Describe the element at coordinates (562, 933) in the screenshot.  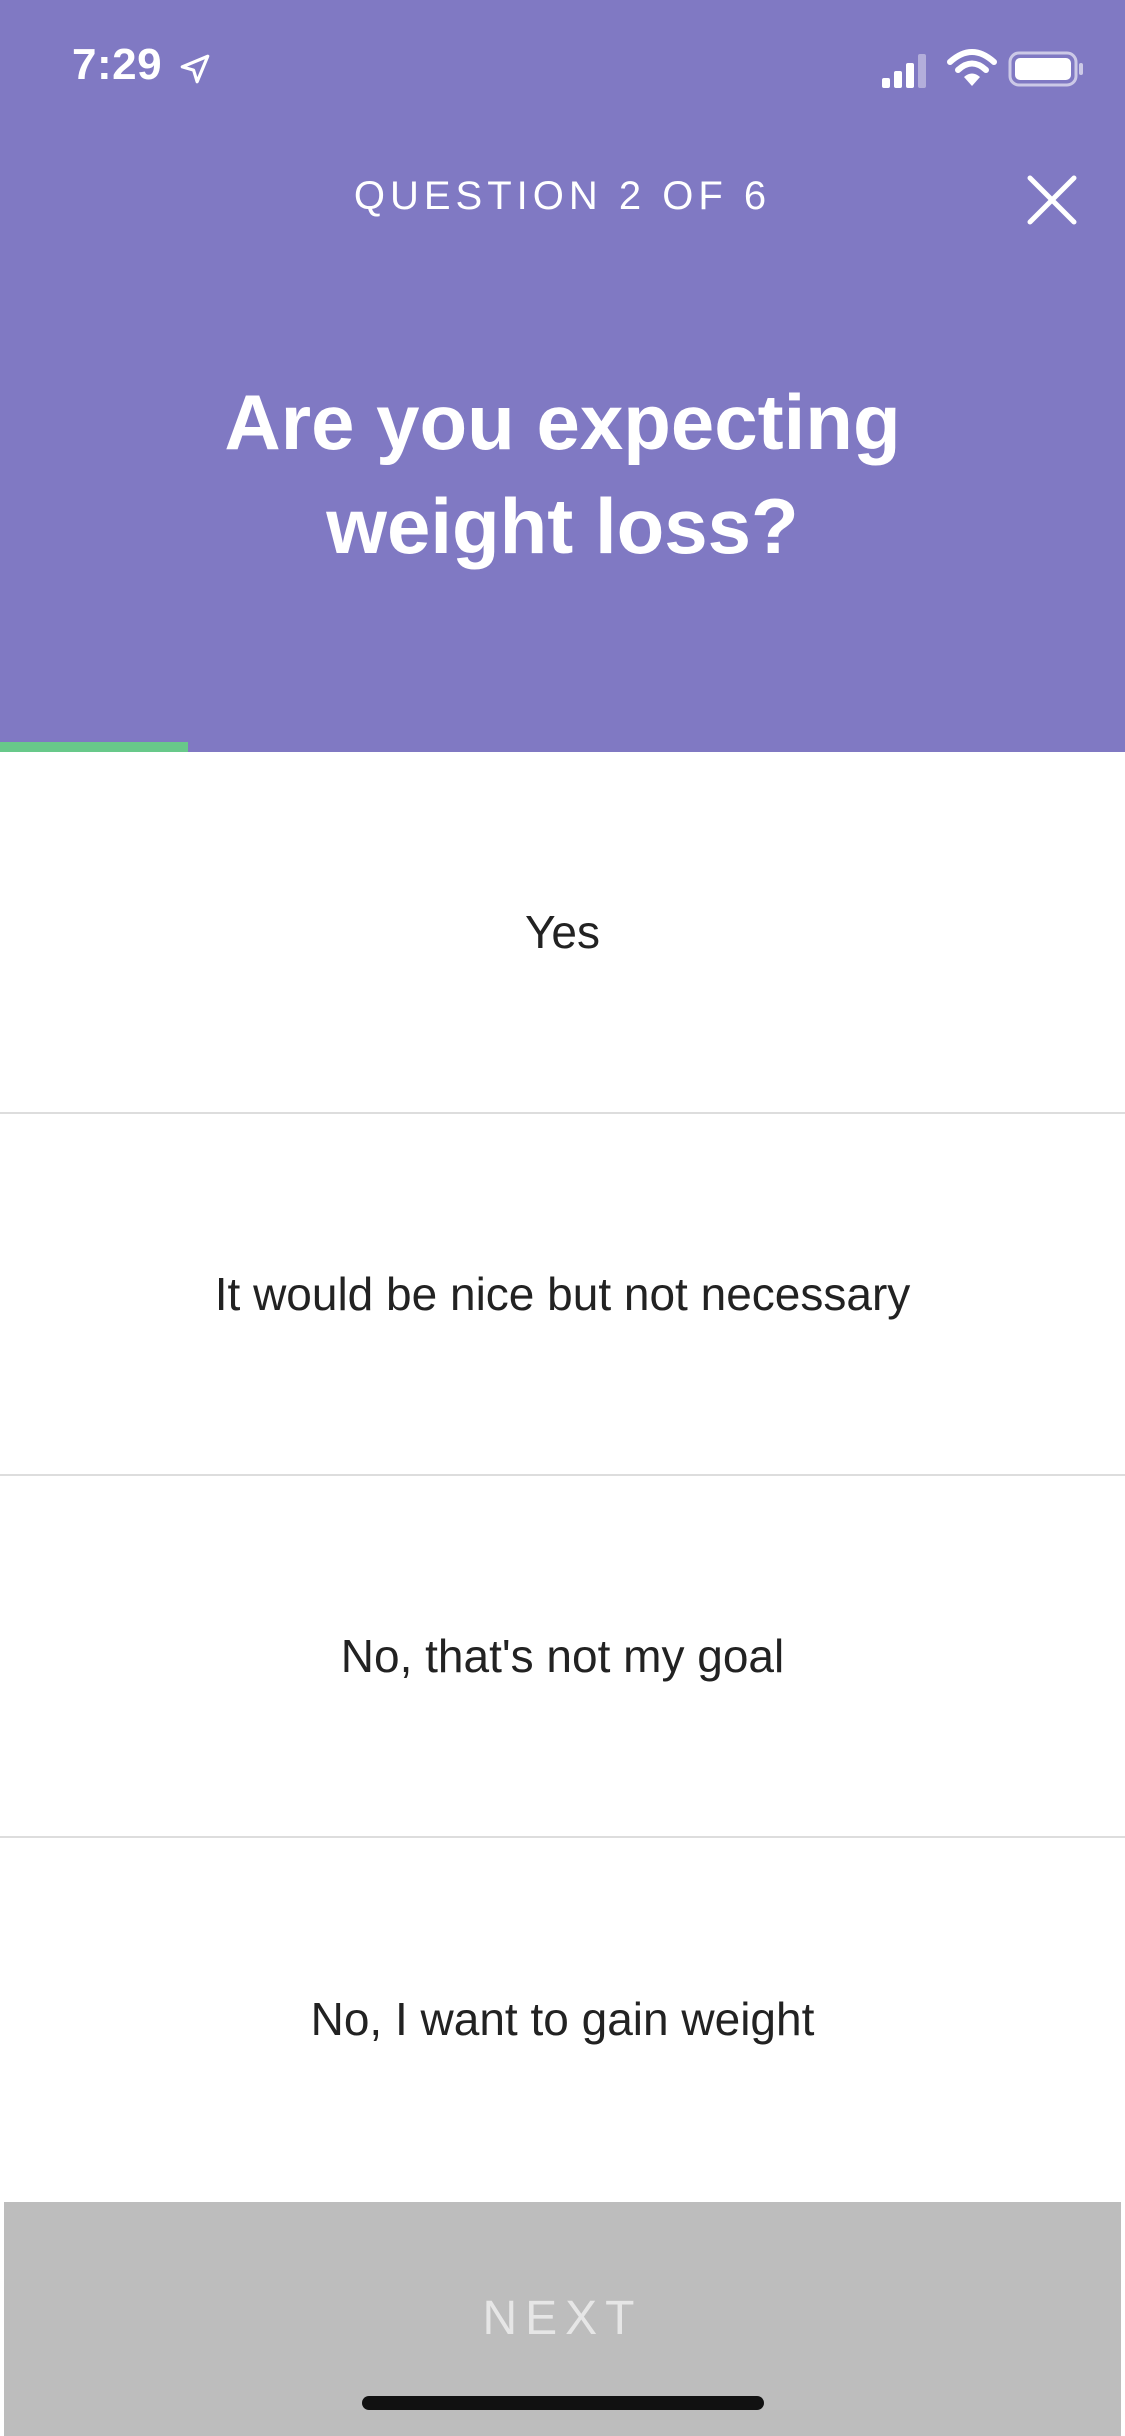
I see `answer-option-yes: Yes` at that location.